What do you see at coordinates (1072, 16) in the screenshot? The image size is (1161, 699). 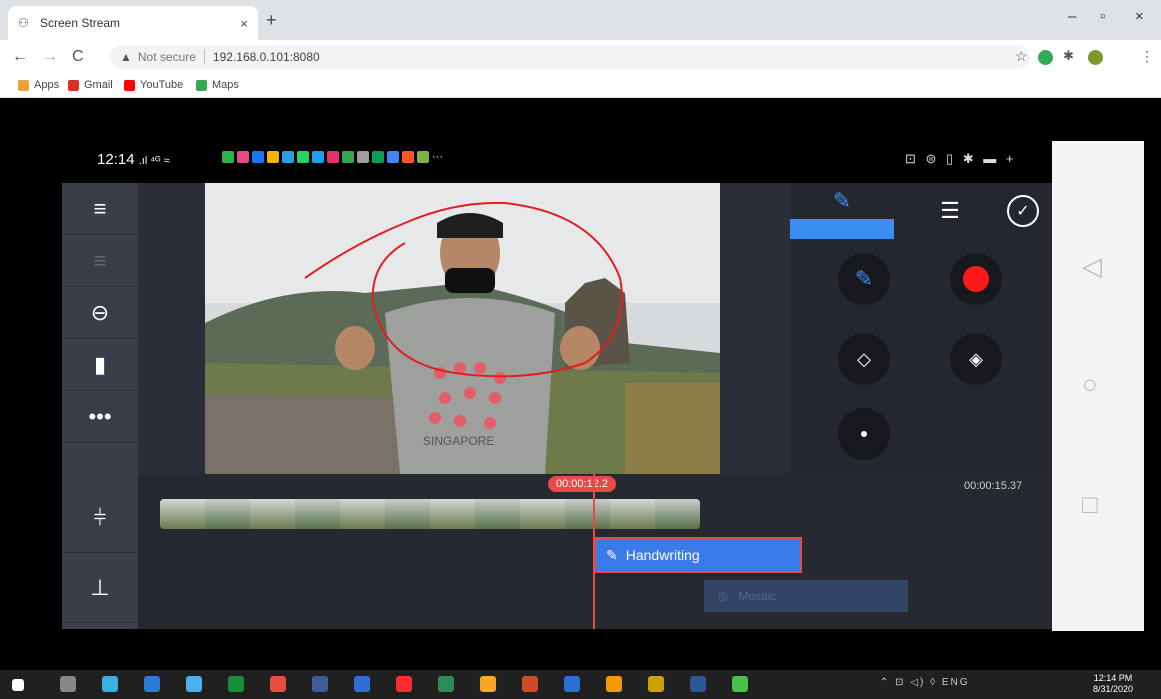 I see `minimize-button: –` at bounding box center [1072, 16].